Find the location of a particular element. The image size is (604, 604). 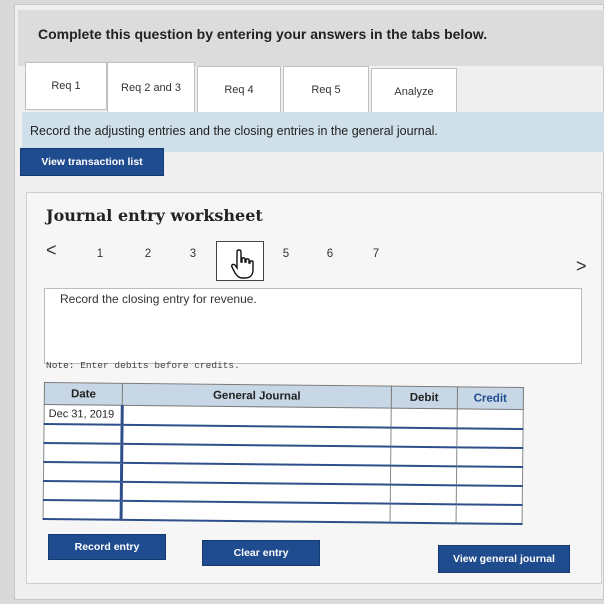

clear-entry-button: Clear entry is located at coordinates (261, 553).